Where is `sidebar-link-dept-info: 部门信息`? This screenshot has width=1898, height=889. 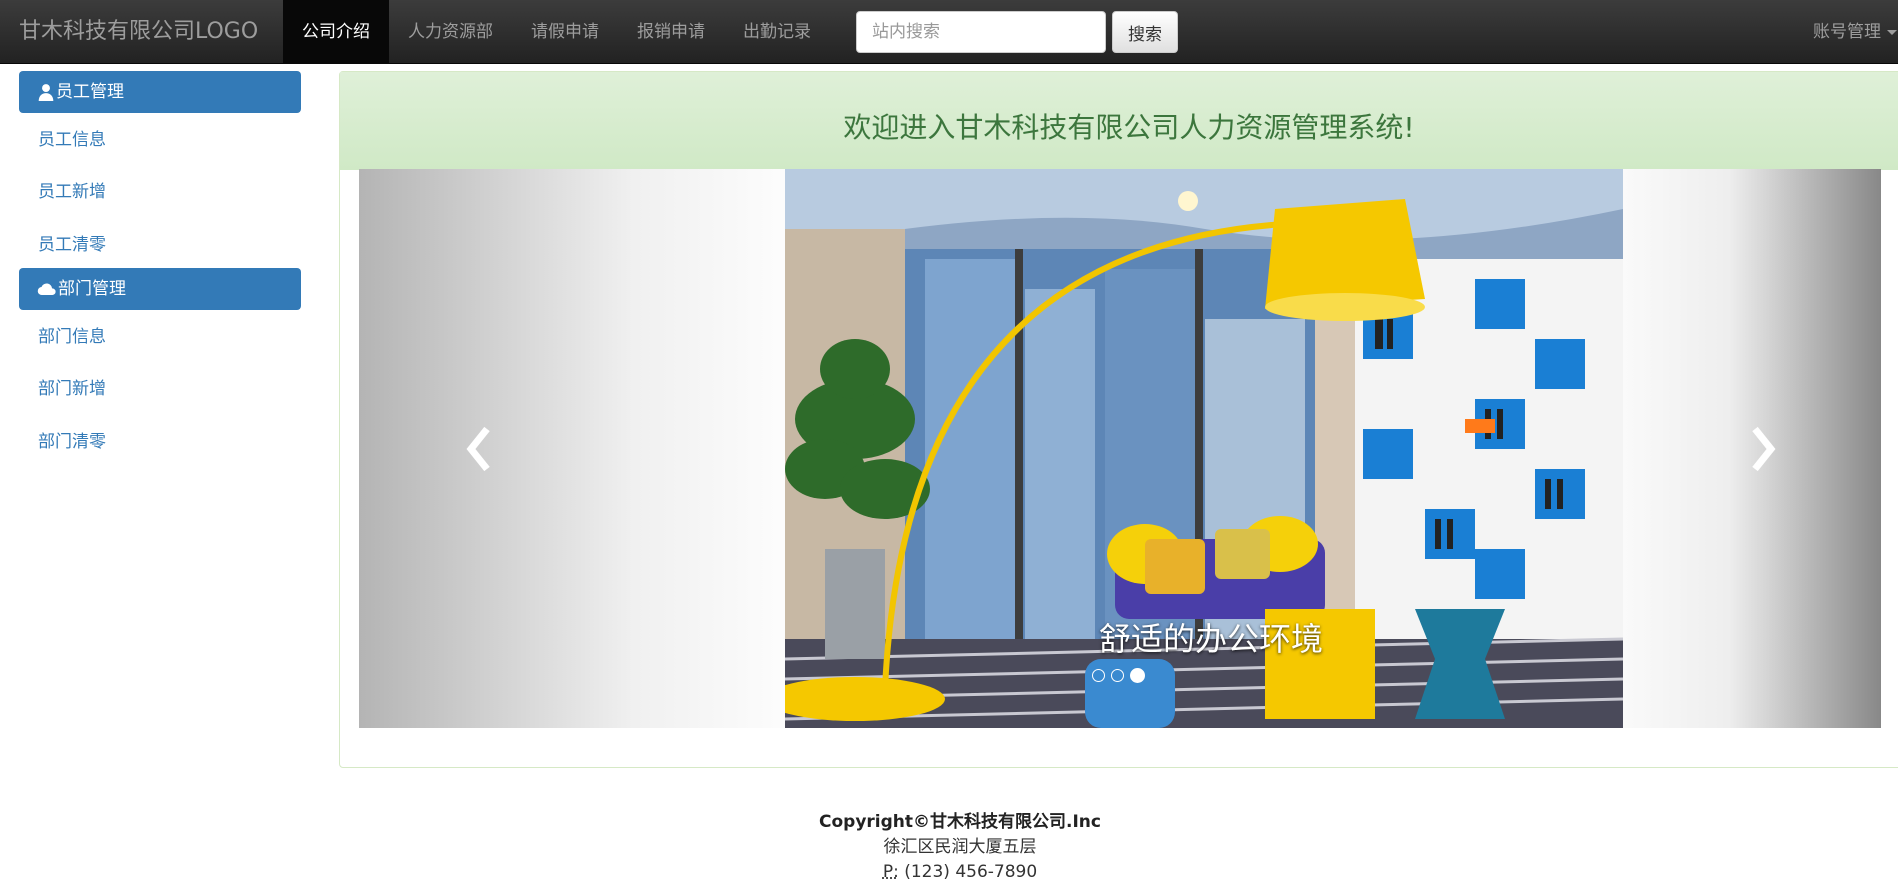 sidebar-link-dept-info: 部门信息 is located at coordinates (72, 334).